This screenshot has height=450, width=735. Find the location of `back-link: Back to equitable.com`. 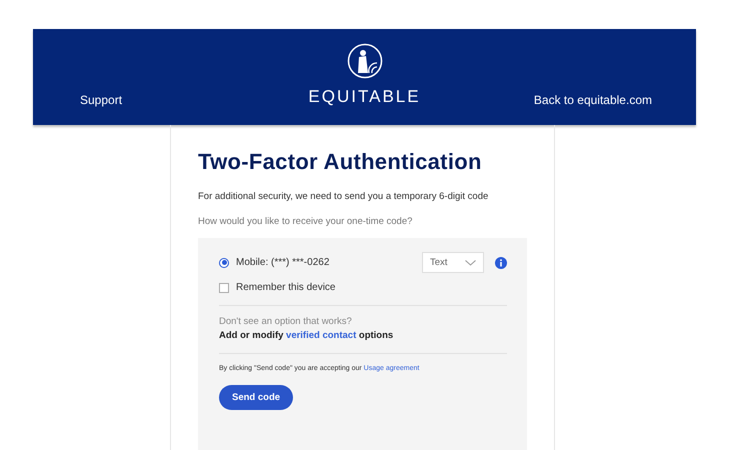

back-link: Back to equitable.com is located at coordinates (593, 100).